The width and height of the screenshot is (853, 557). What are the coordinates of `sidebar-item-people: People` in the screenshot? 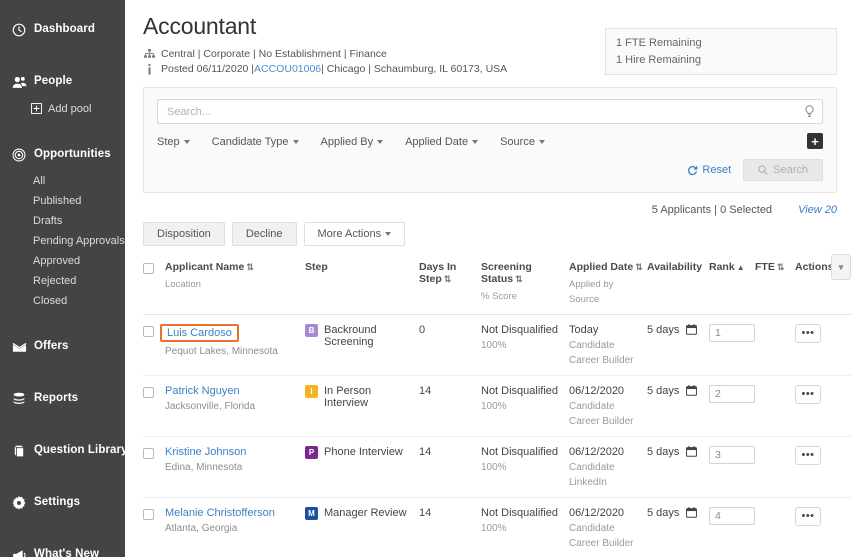 It's located at (62, 82).